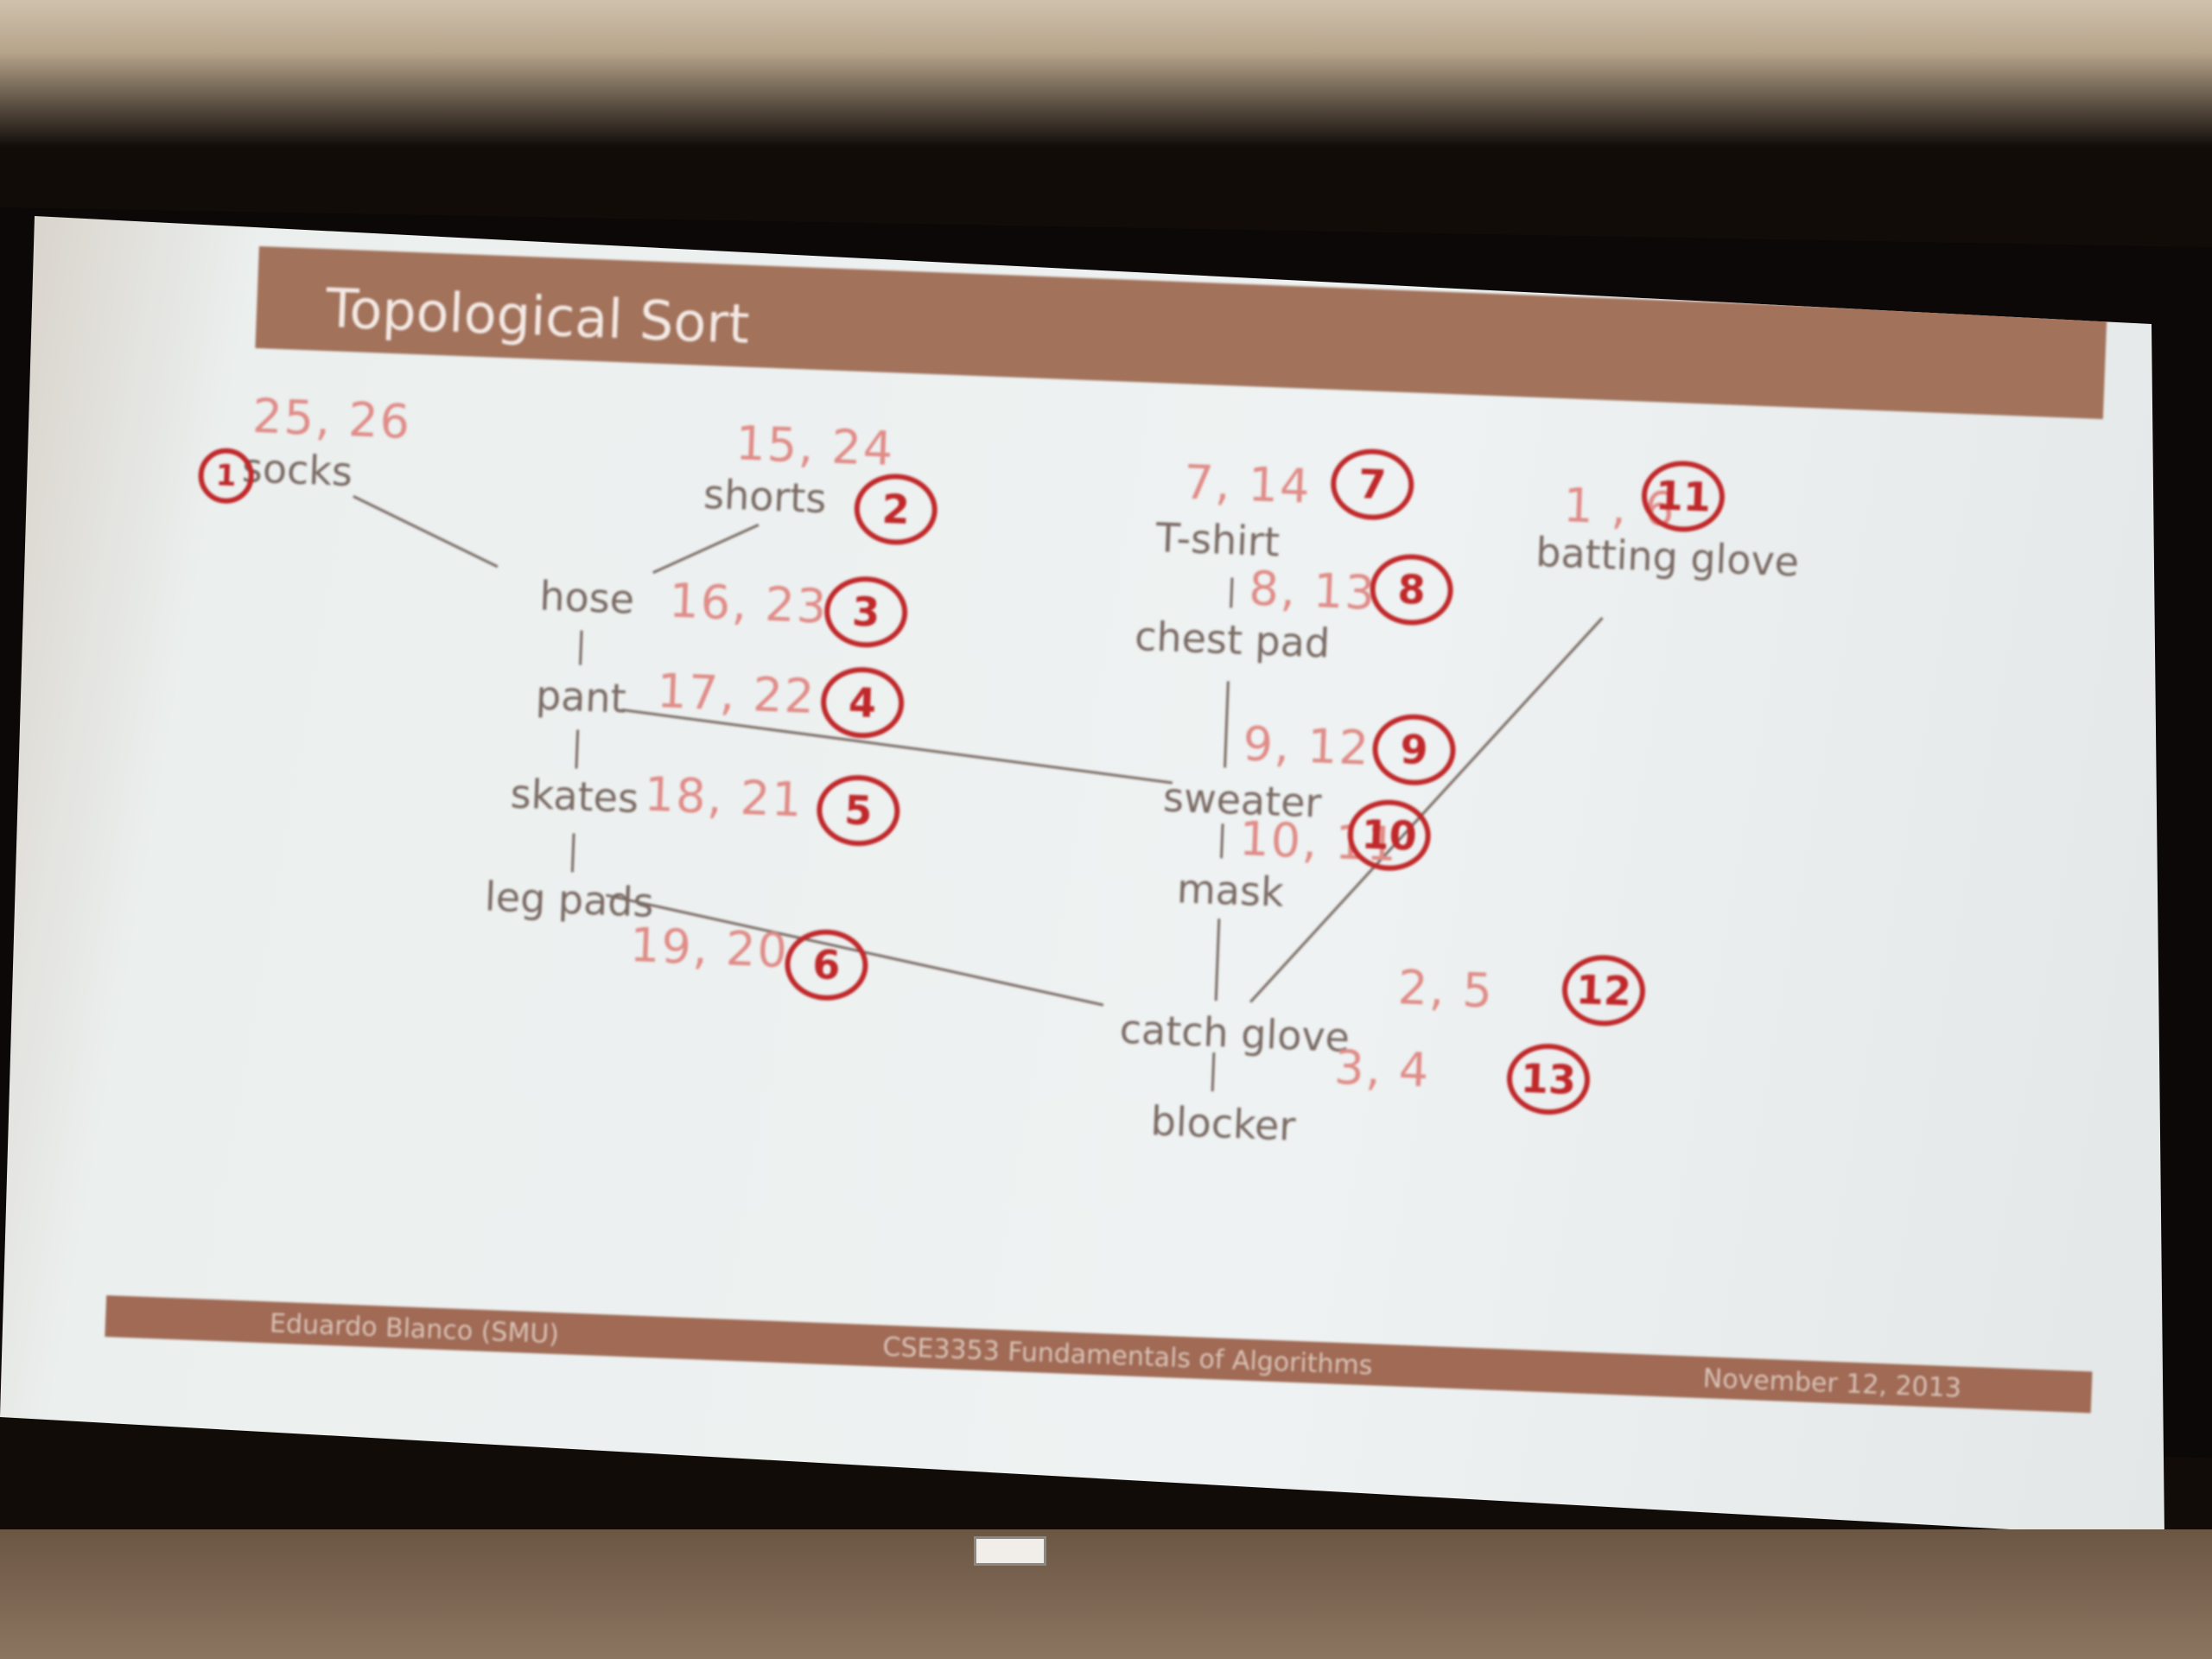 The height and width of the screenshot is (1659, 2212). Describe the element at coordinates (332, 418) in the screenshot. I see `time-socks: 25, 26` at that location.